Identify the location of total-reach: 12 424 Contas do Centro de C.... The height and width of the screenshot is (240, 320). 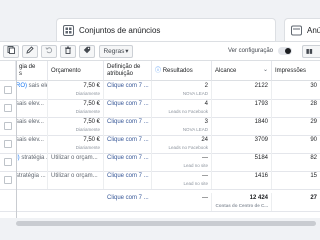
(242, 202).